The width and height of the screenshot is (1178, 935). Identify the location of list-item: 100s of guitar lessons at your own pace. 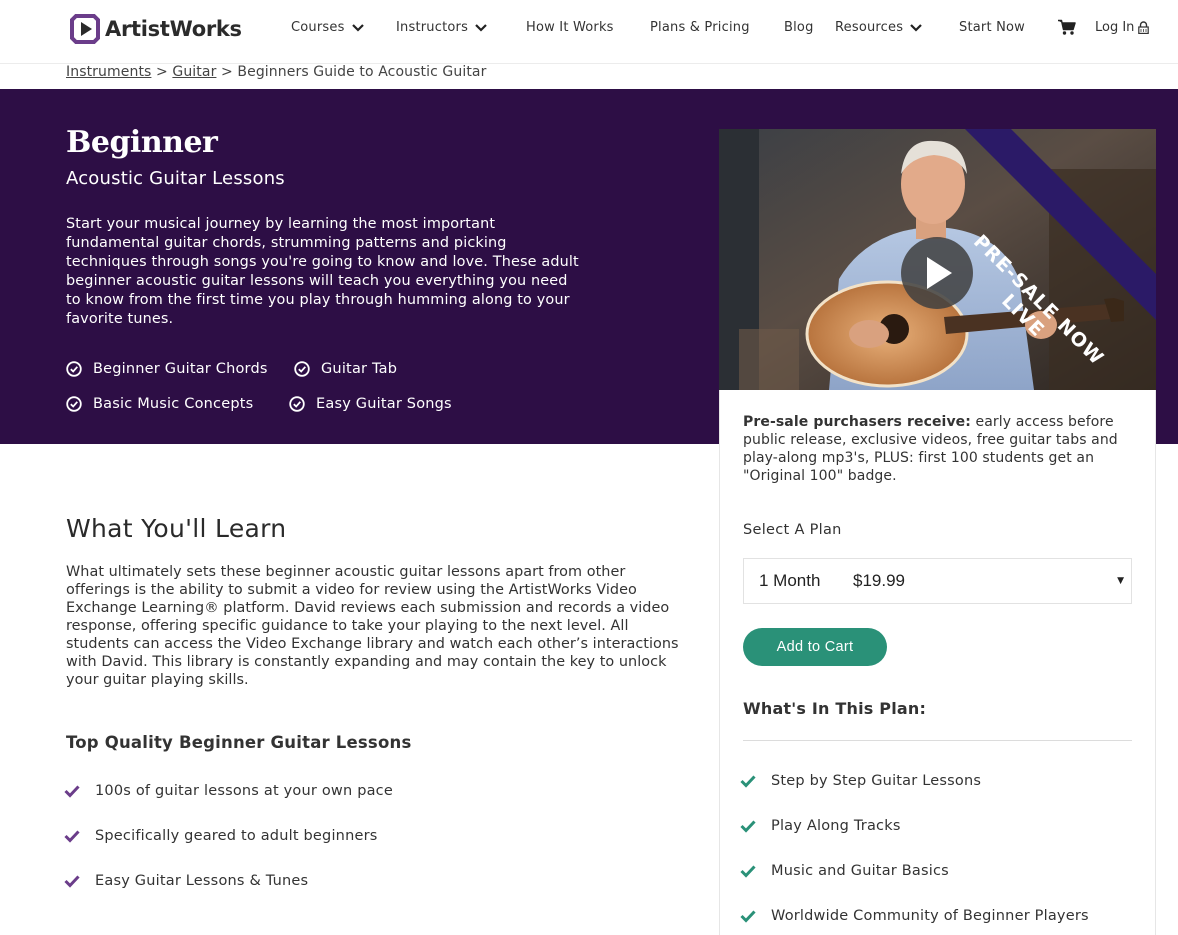
(228, 791).